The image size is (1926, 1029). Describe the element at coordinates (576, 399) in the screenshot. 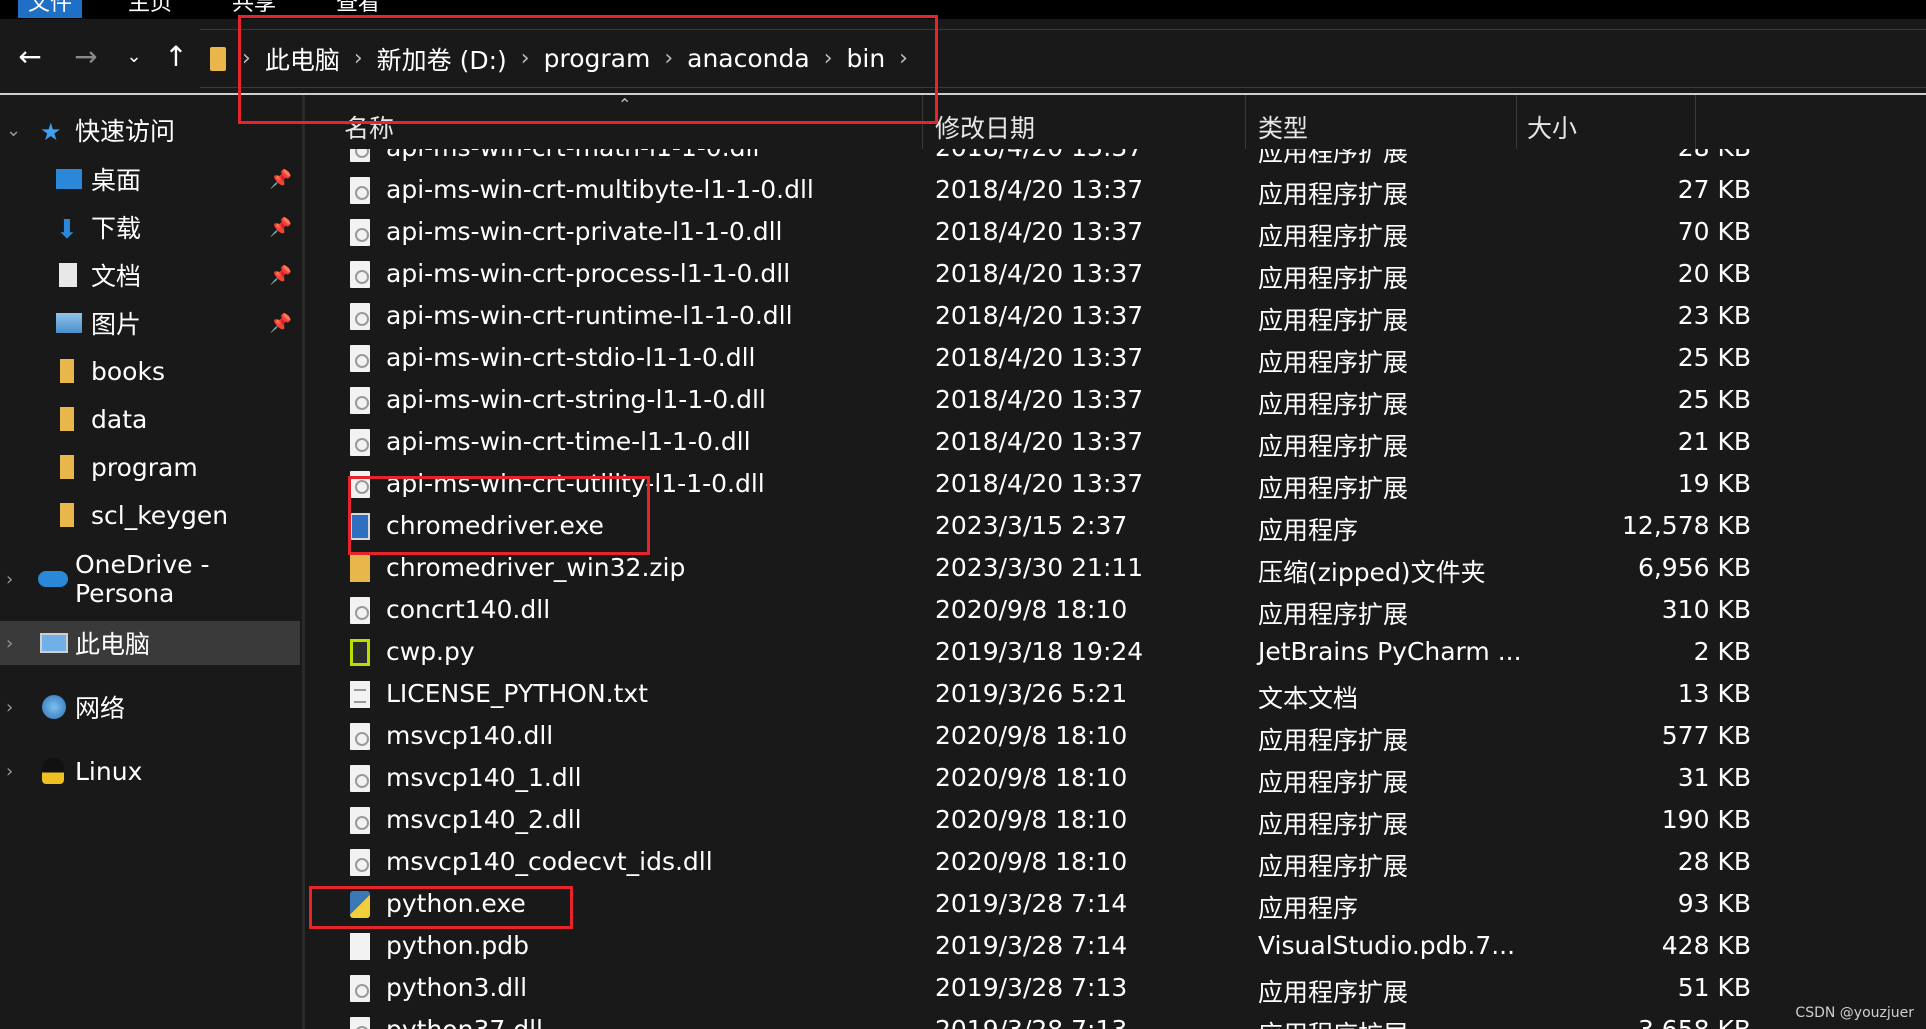

I see `file-name: api-ms-win-crt-string-l1-1-0.dll` at that location.